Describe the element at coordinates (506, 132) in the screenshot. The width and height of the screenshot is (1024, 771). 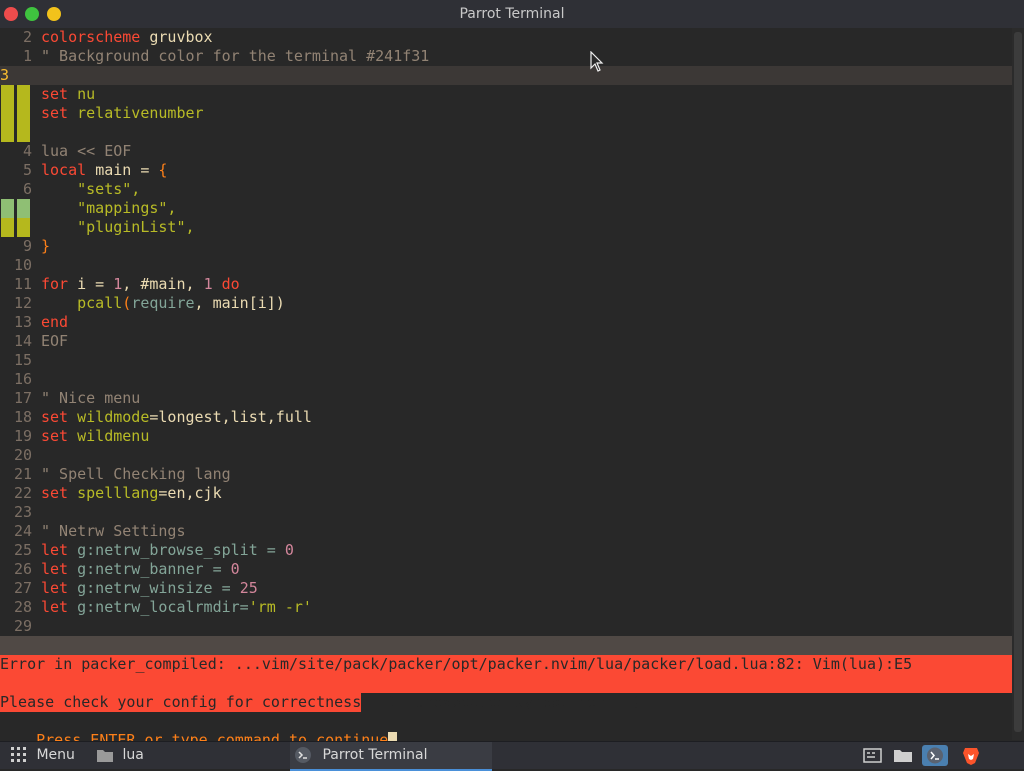
I see `editor-line` at that location.